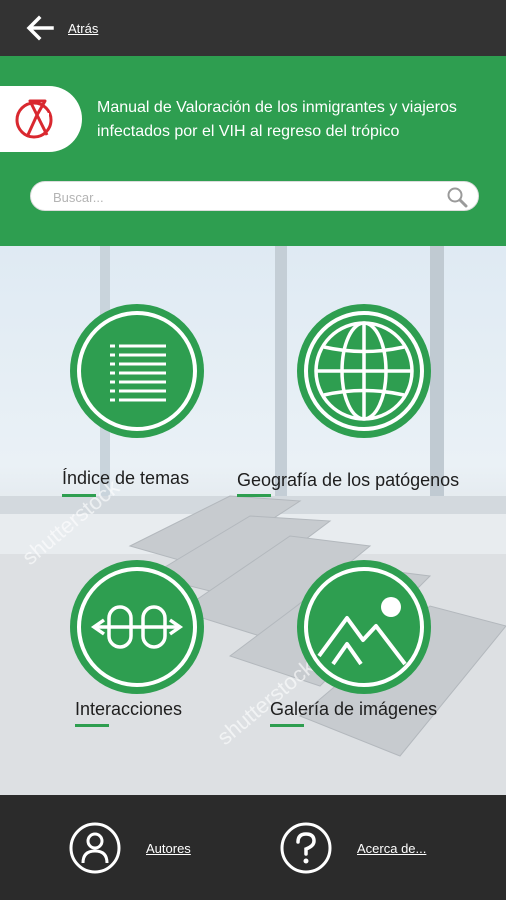 This screenshot has height=900, width=506. Describe the element at coordinates (238, 197) in the screenshot. I see `search-input` at that location.